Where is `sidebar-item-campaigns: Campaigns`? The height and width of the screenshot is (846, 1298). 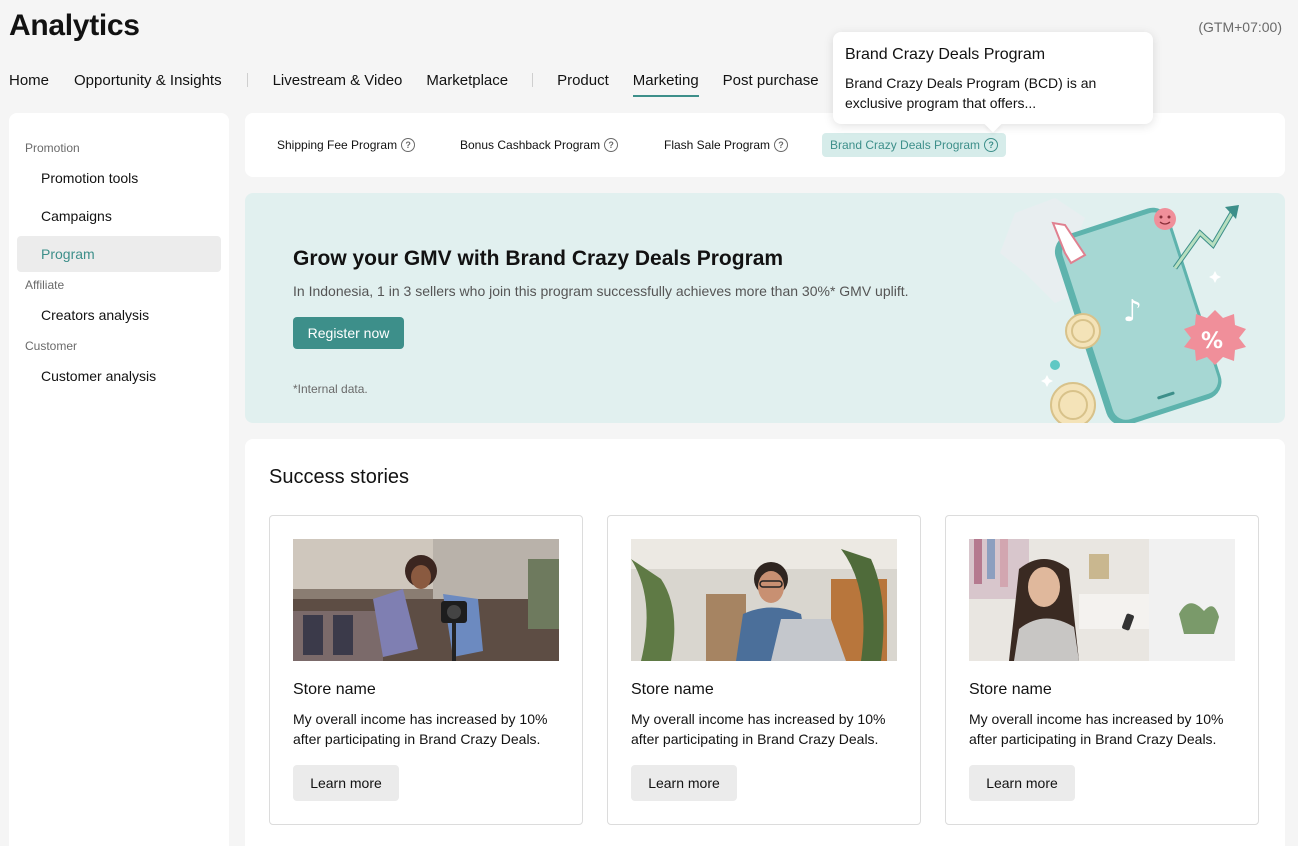
sidebar-item-campaigns: Campaigns is located at coordinates (119, 216).